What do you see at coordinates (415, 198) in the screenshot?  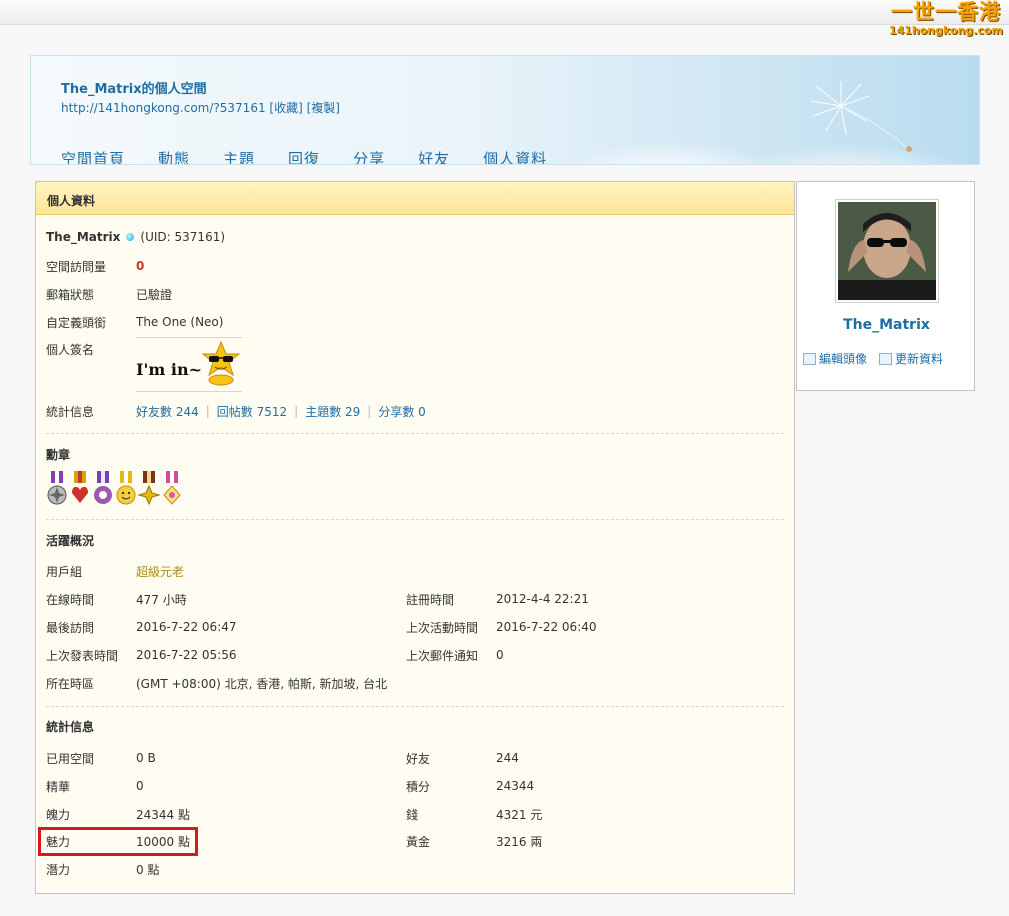 I see `profile-panel-title: 個人資料` at bounding box center [415, 198].